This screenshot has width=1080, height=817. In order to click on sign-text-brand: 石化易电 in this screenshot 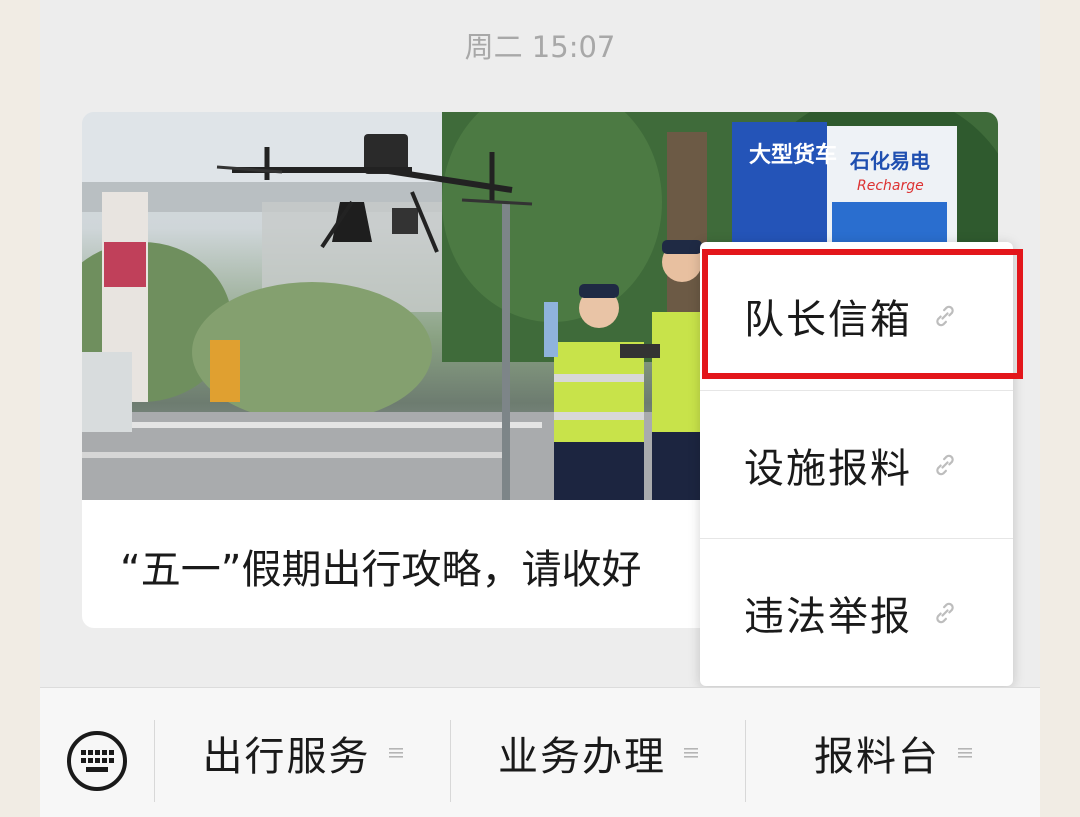, I will do `click(889, 161)`.